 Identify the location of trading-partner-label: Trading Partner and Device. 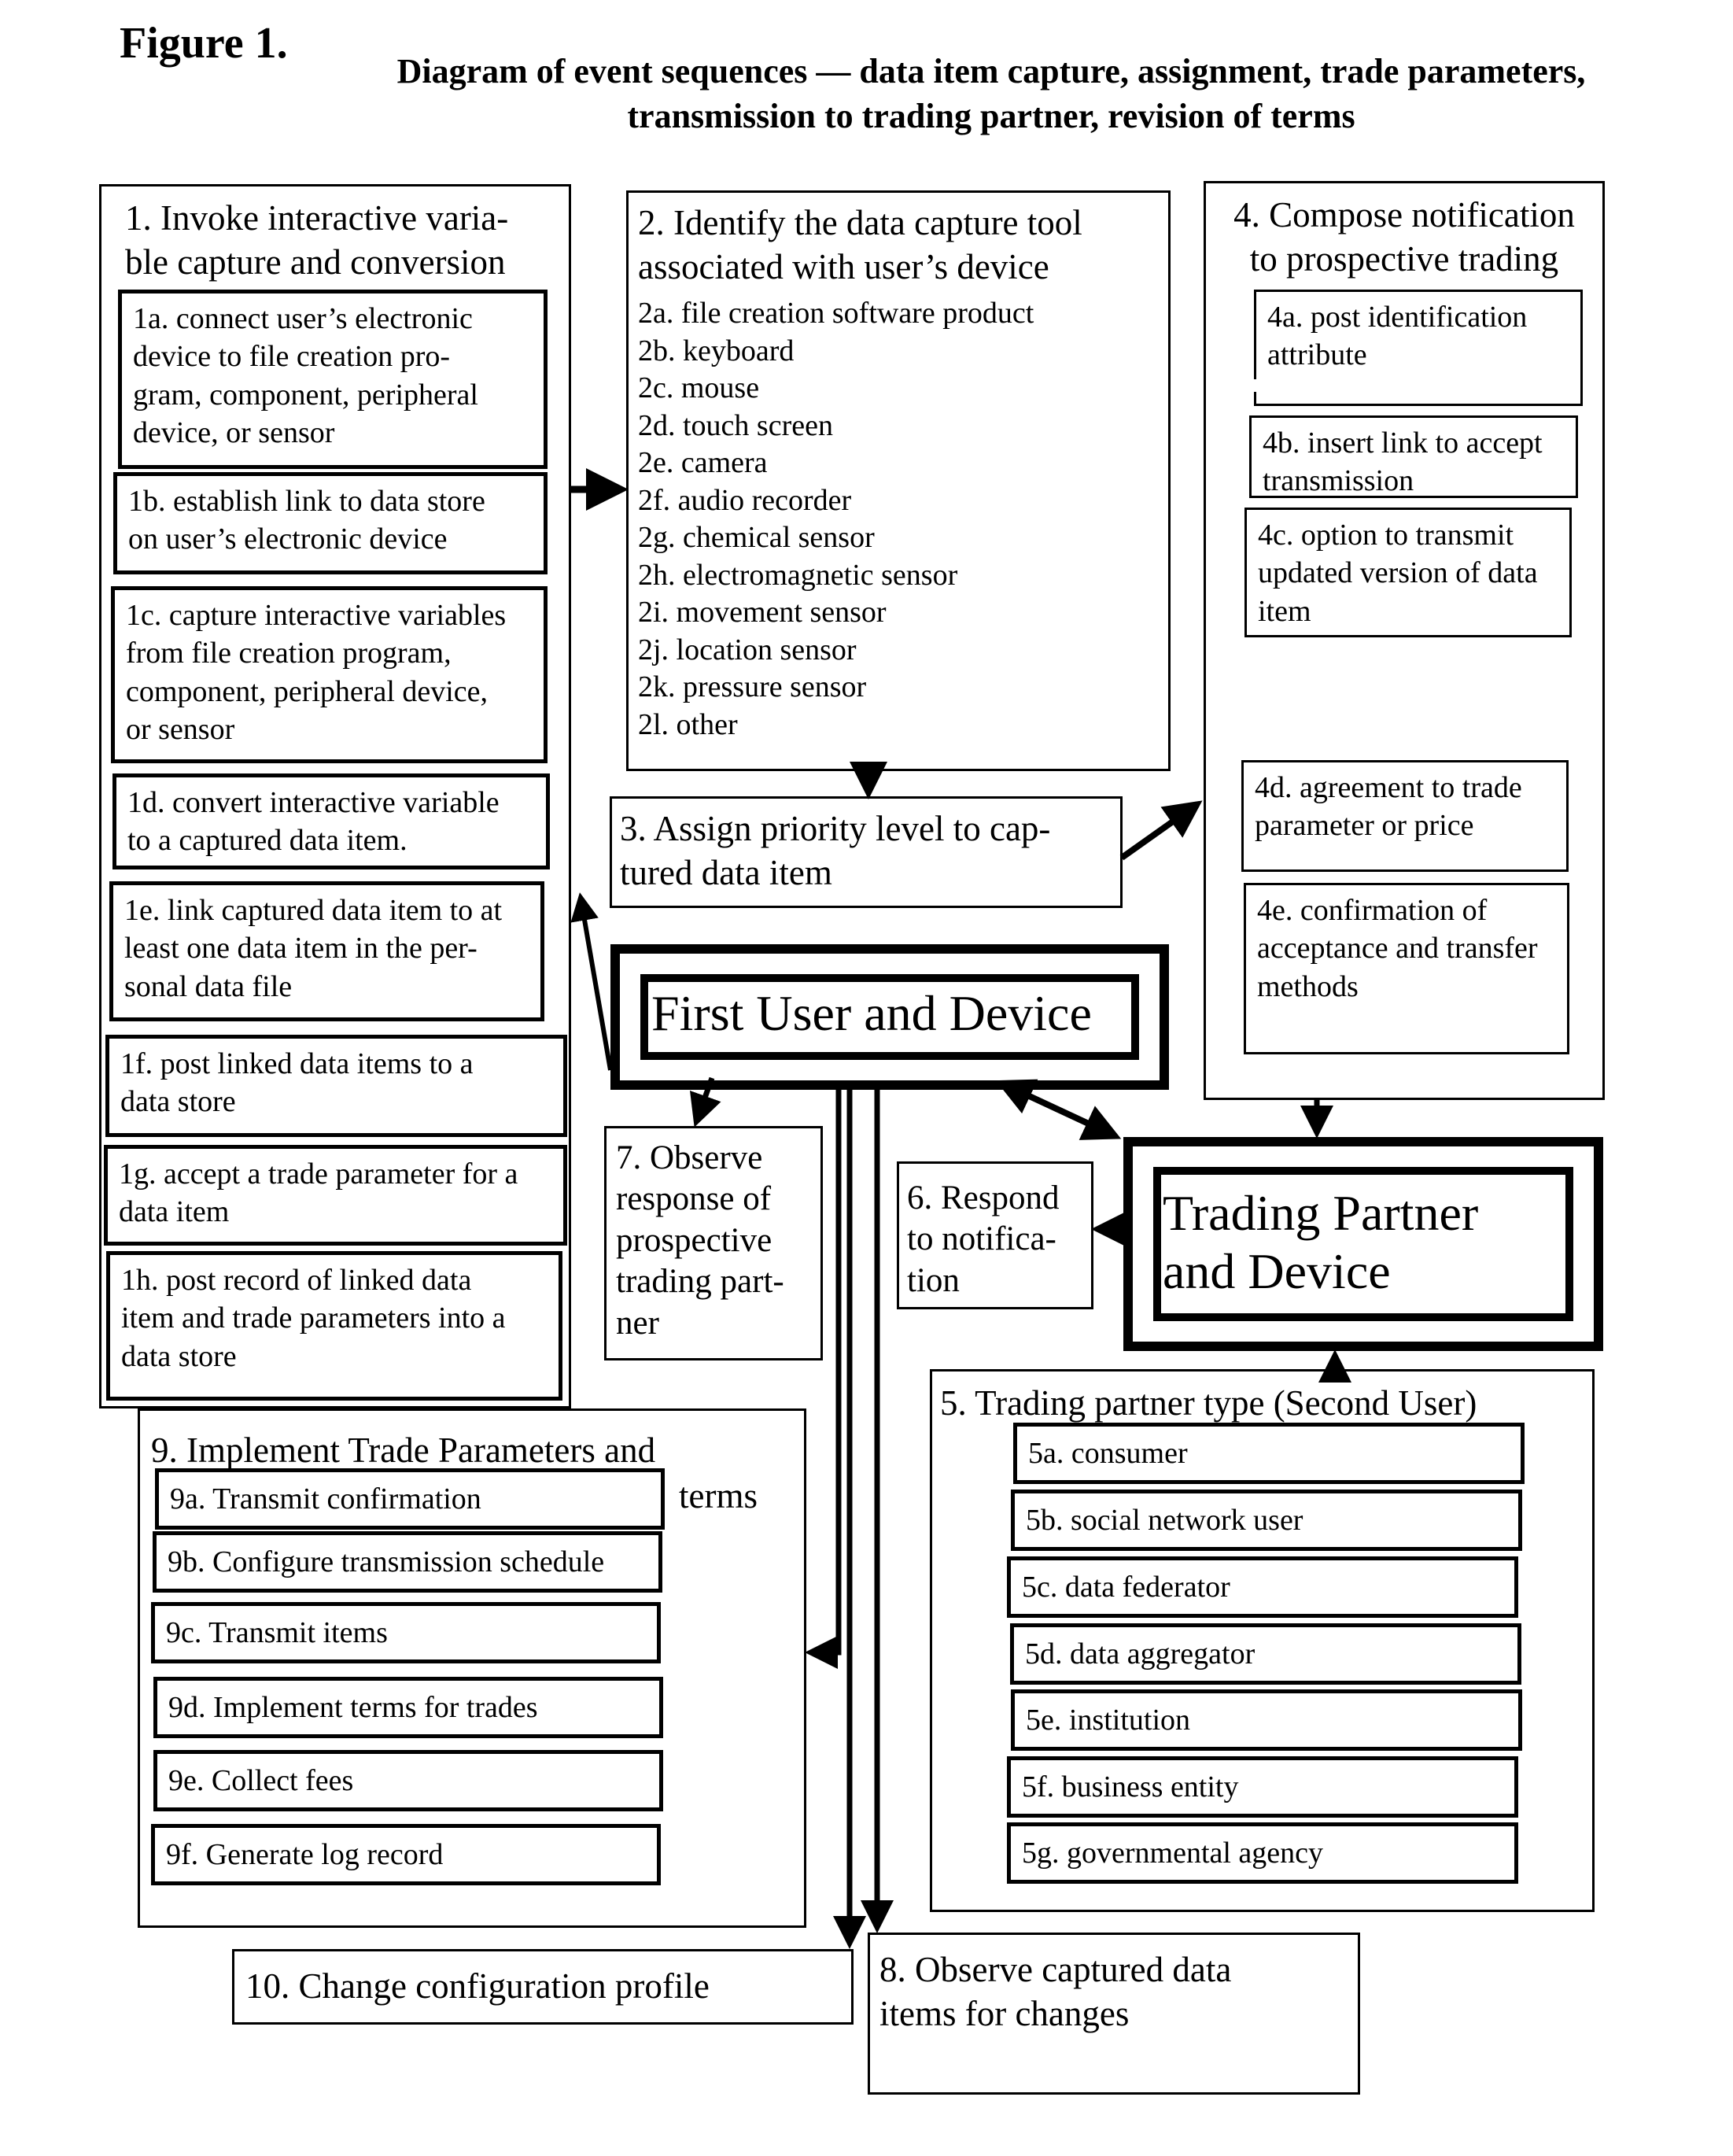
(1321, 1242).